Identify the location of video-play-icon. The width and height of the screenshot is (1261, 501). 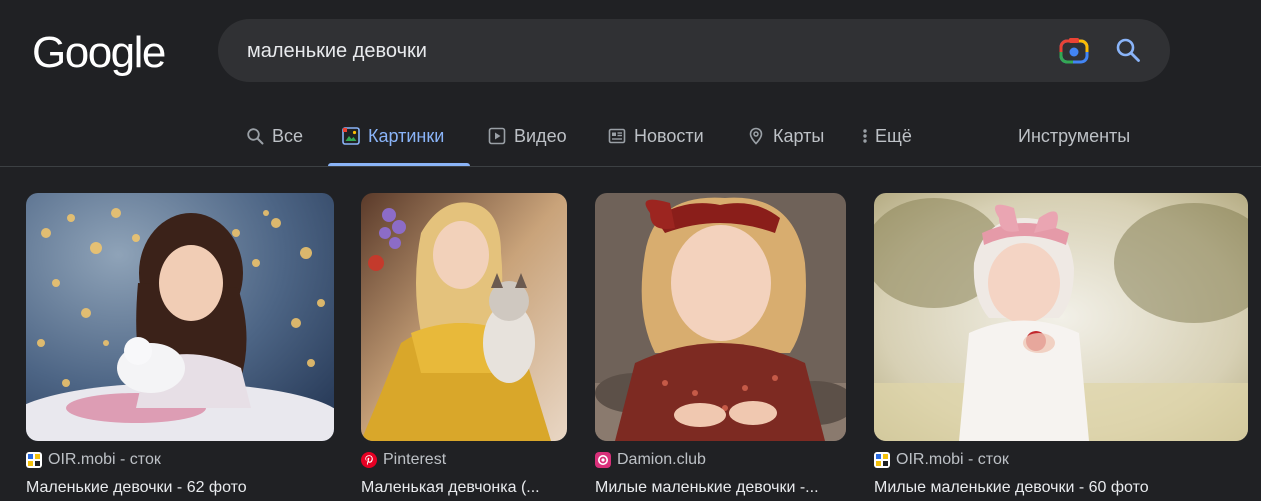
(497, 136).